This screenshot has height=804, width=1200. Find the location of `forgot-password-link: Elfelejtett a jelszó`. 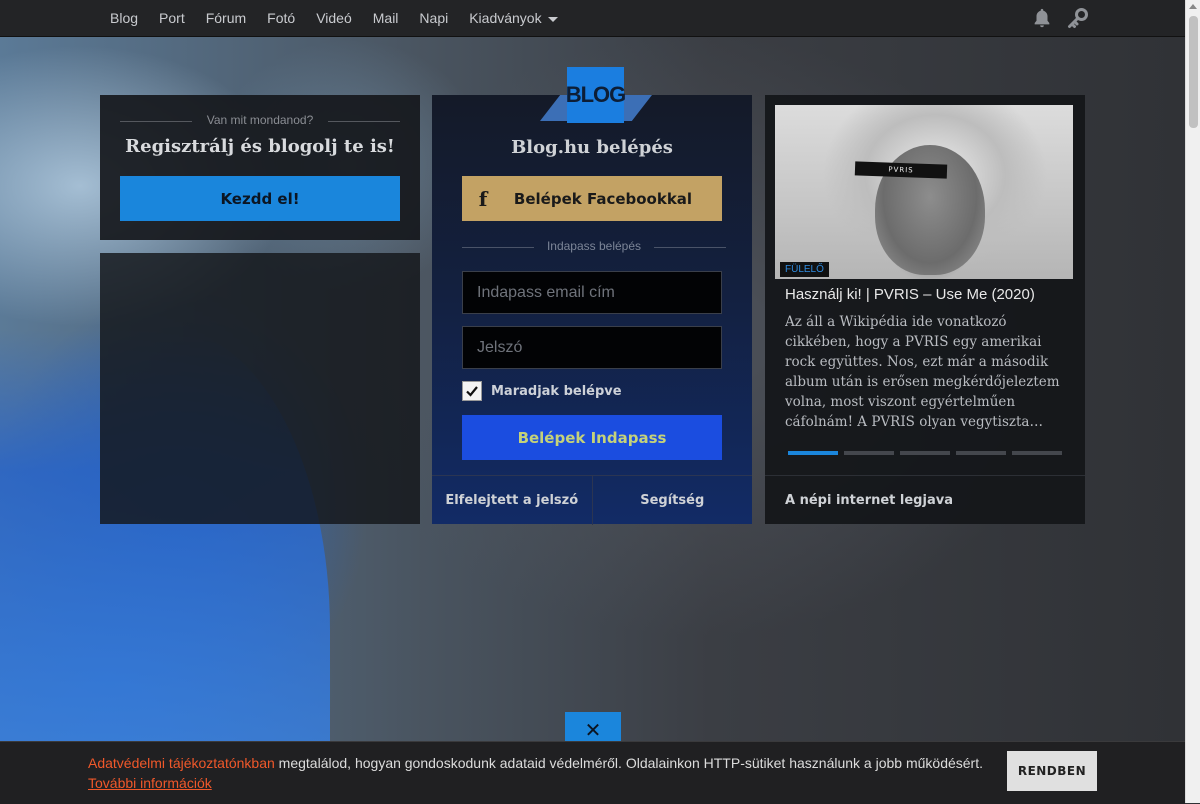

forgot-password-link: Elfelejtett a jelszó is located at coordinates (512, 500).